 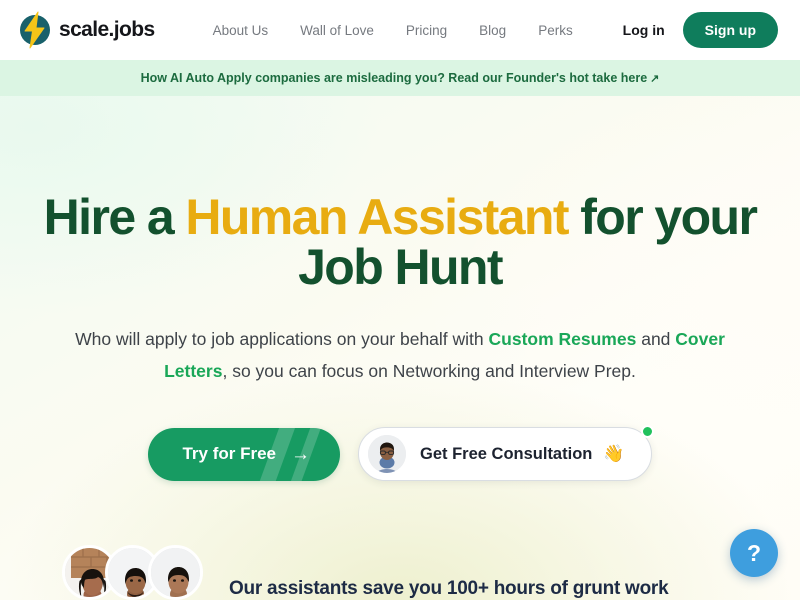 What do you see at coordinates (754, 553) in the screenshot?
I see `help-button: ?` at bounding box center [754, 553].